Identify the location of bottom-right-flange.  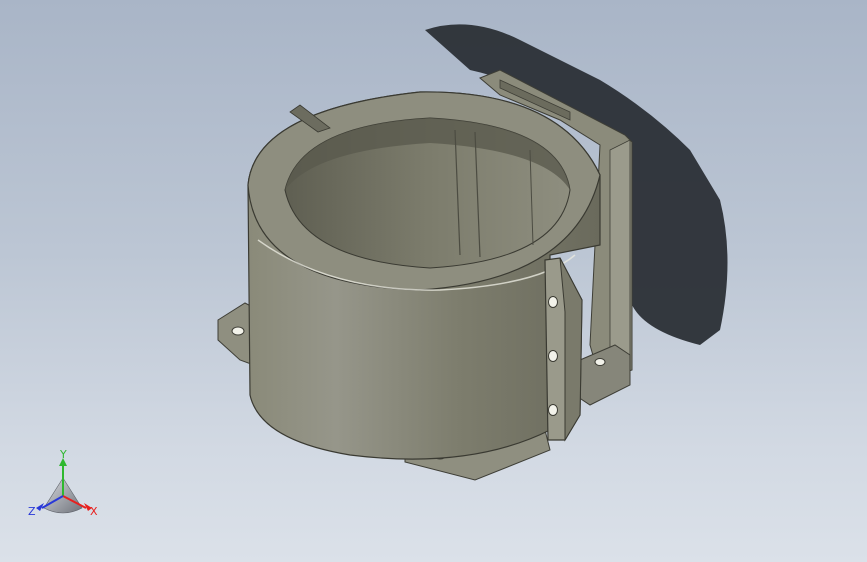
(602, 375).